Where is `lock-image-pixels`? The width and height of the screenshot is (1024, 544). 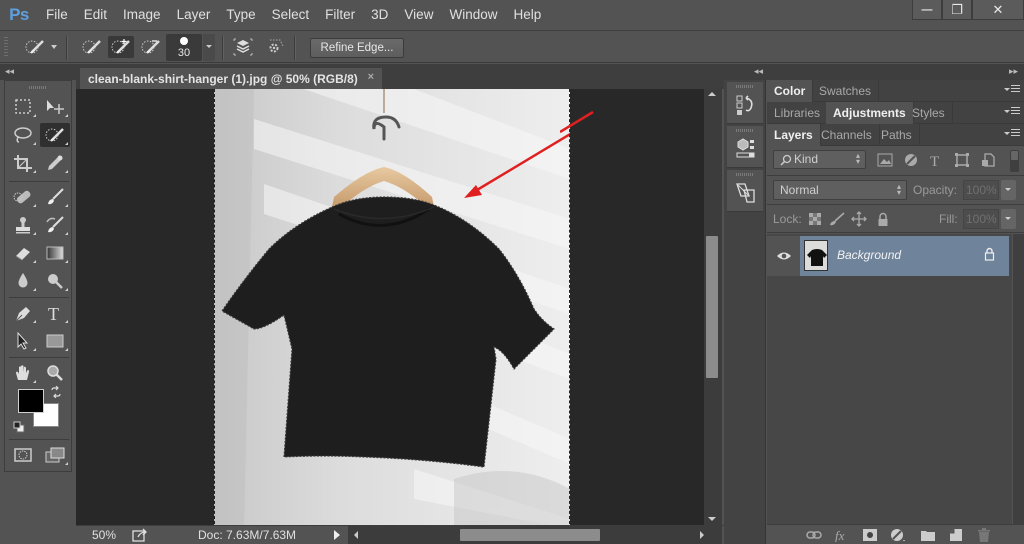 lock-image-pixels is located at coordinates (837, 219).